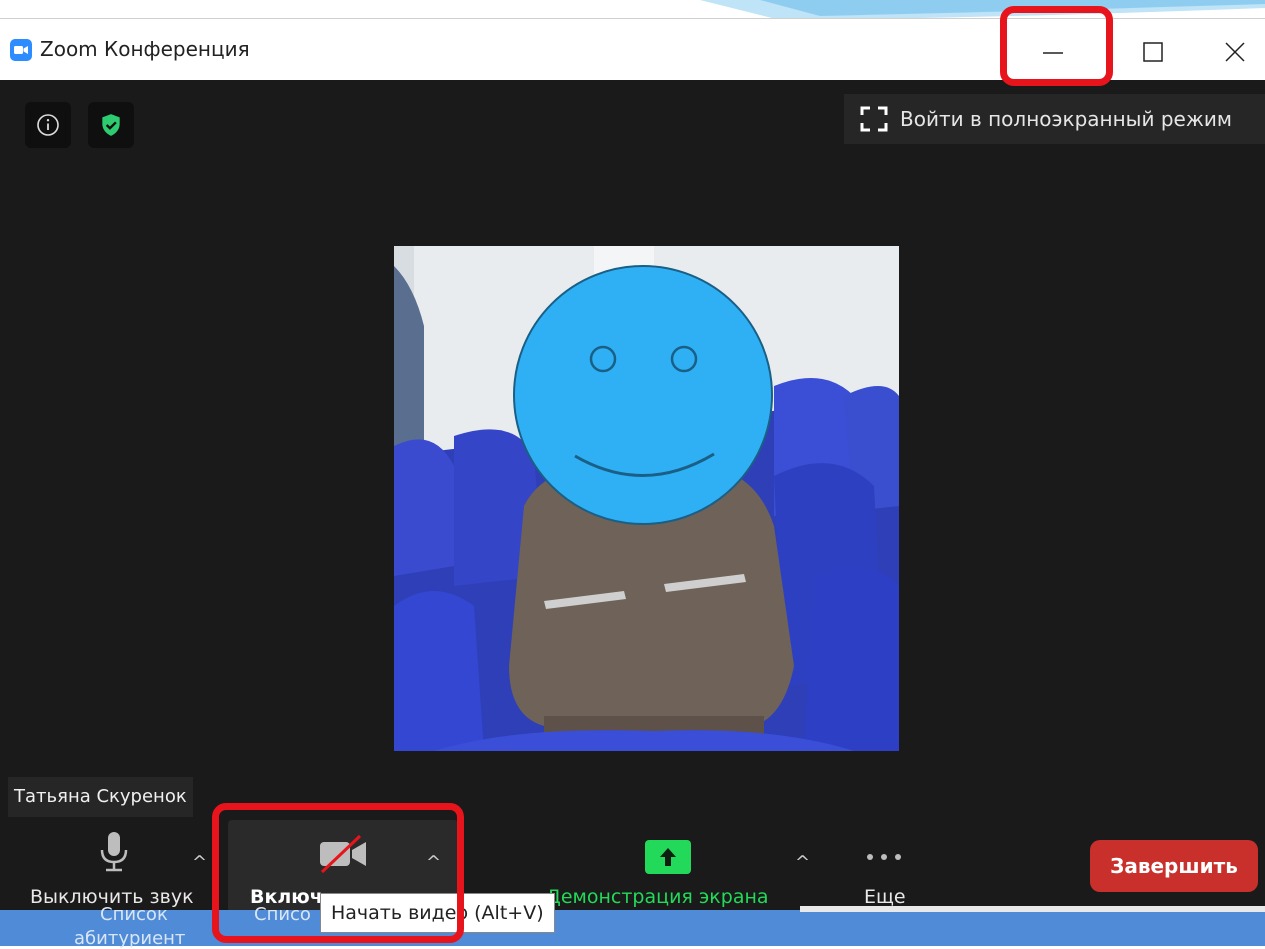  I want to click on more-icon, so click(884, 857).